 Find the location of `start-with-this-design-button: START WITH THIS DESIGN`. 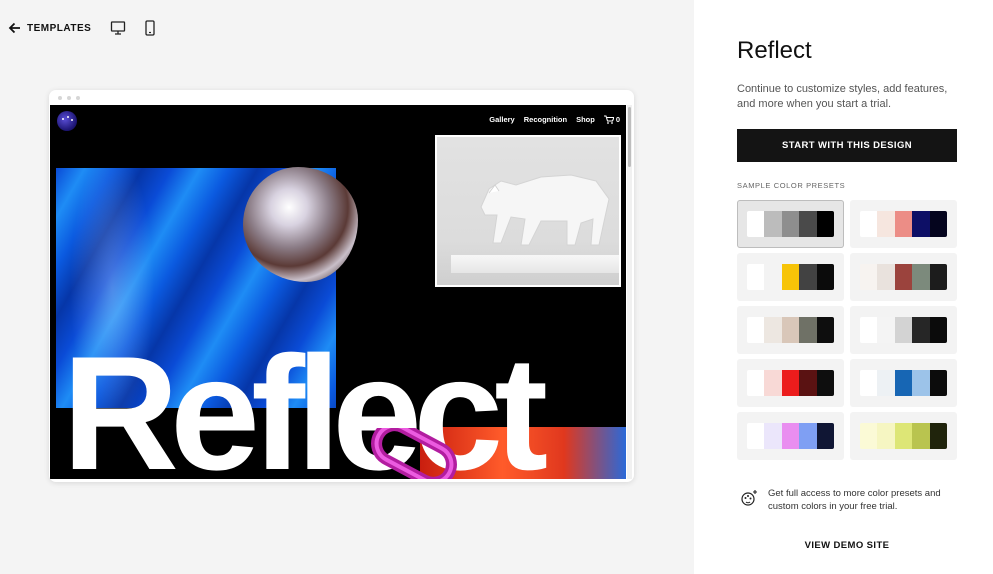

start-with-this-design-button: START WITH THIS DESIGN is located at coordinates (847, 145).